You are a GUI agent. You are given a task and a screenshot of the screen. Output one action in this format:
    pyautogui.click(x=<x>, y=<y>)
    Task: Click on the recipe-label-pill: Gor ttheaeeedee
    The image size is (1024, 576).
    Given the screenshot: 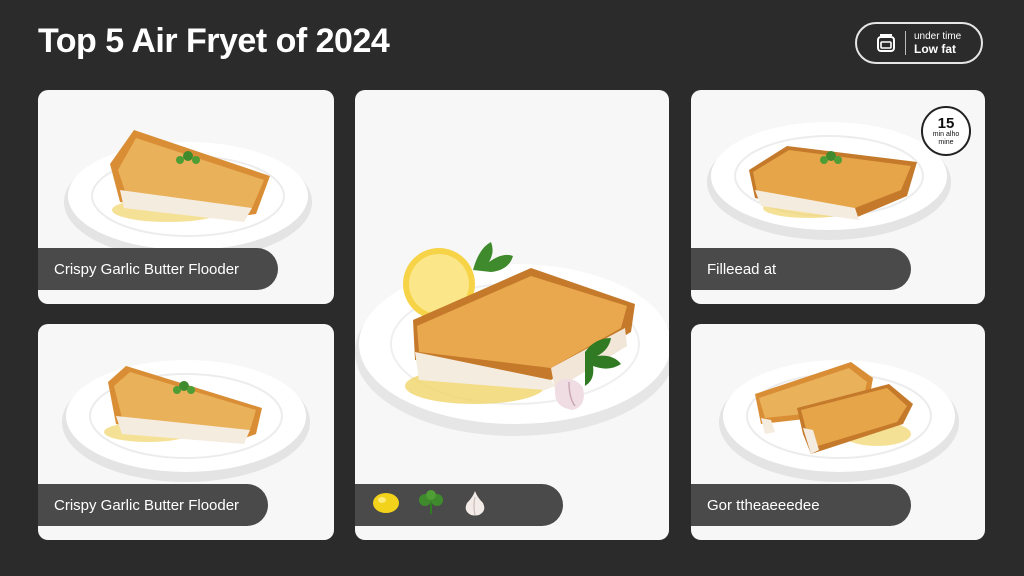 What is the action you would take?
    pyautogui.click(x=801, y=505)
    